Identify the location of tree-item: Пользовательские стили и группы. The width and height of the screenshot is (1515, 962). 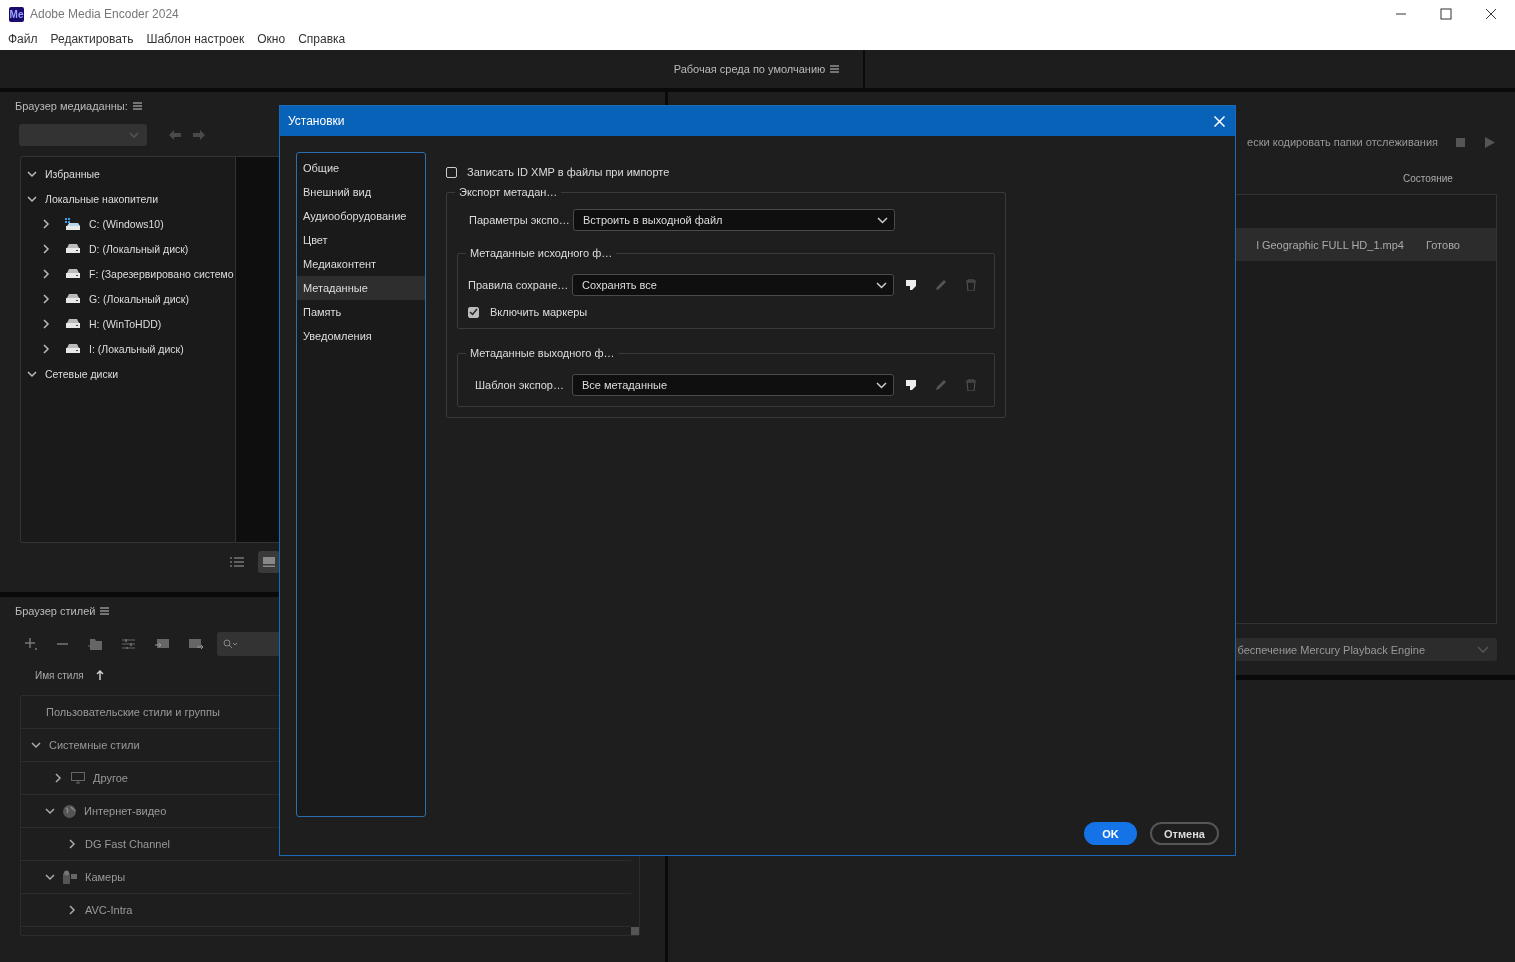
(133, 712).